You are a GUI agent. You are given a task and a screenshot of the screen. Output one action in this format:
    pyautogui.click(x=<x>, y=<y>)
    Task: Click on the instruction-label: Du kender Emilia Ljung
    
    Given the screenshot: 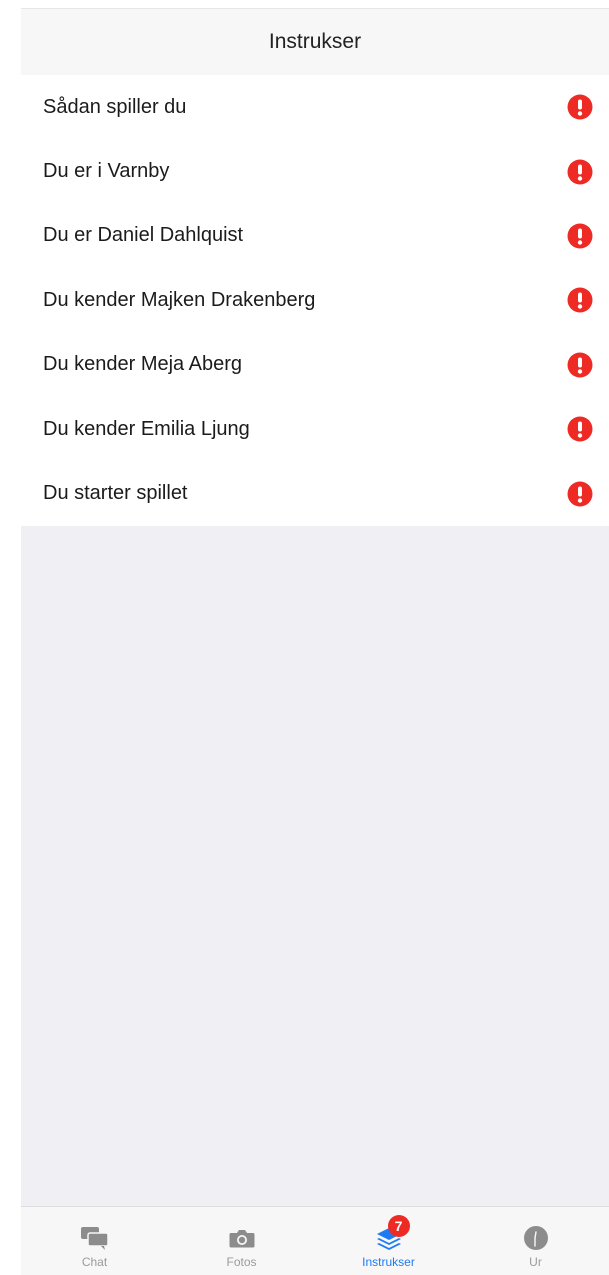 What is the action you would take?
    pyautogui.click(x=146, y=428)
    